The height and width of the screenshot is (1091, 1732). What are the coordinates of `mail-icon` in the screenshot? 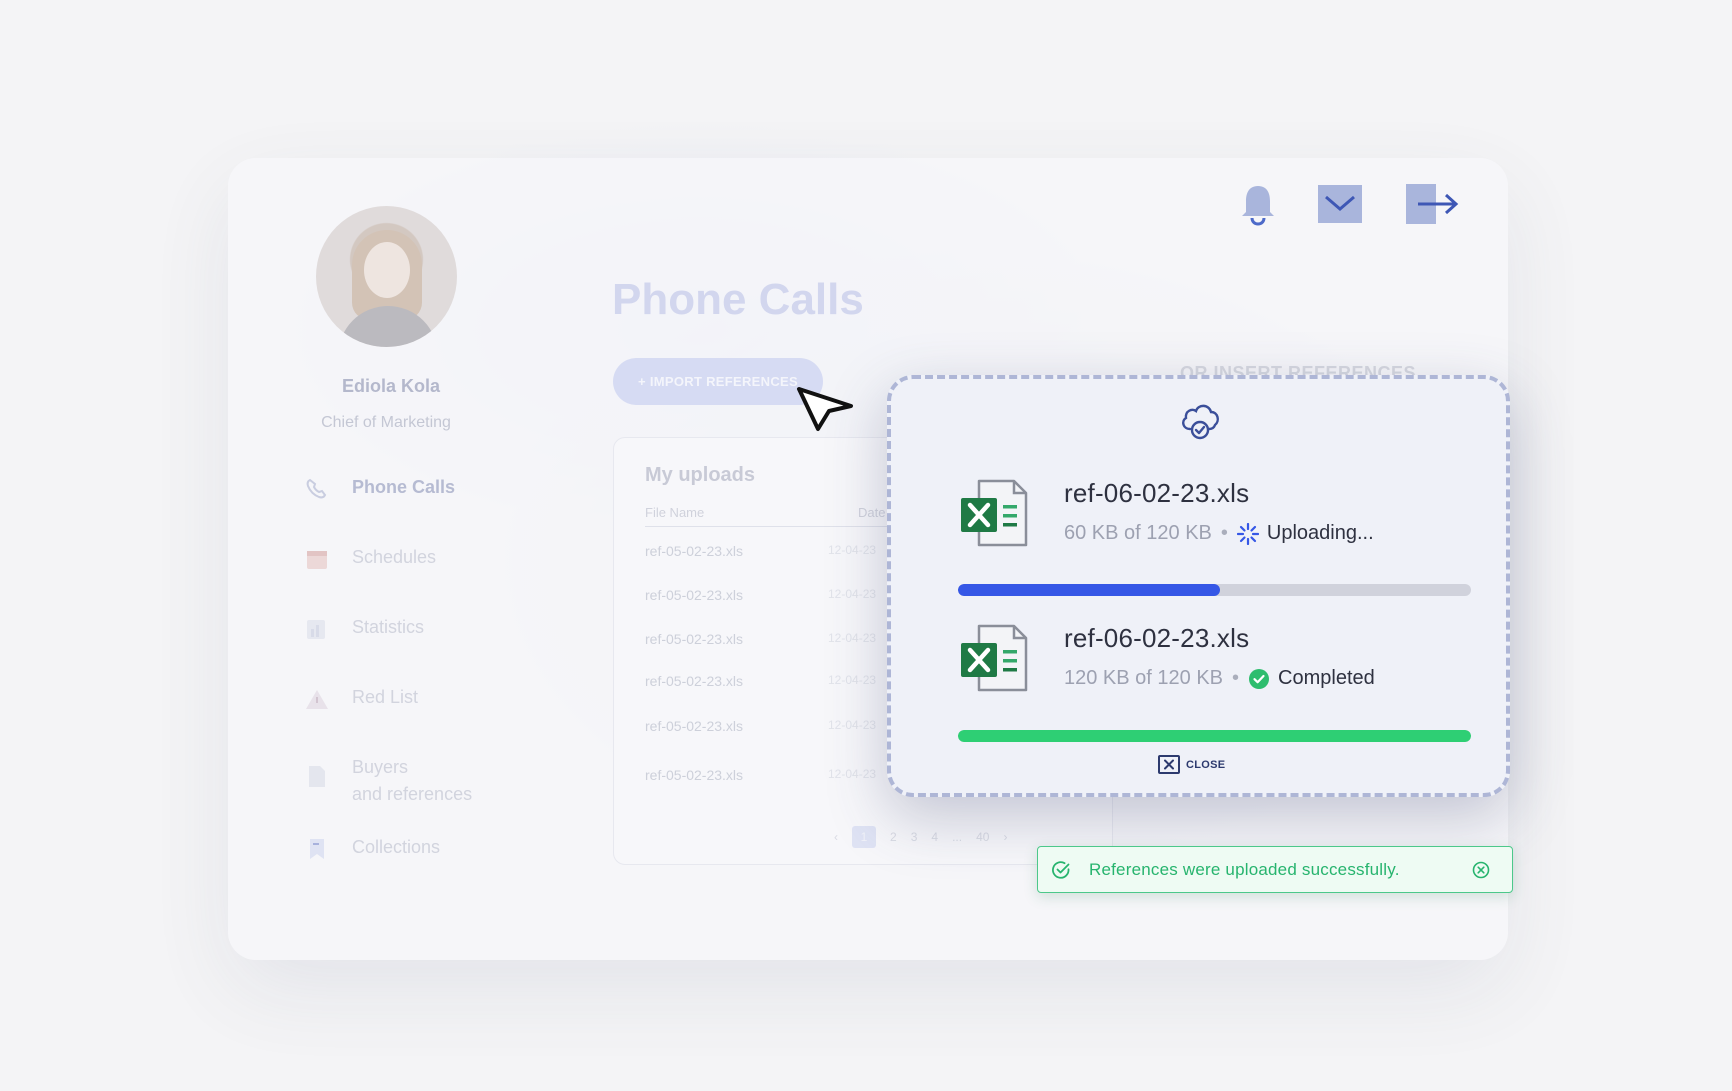 It's located at (1340, 204).